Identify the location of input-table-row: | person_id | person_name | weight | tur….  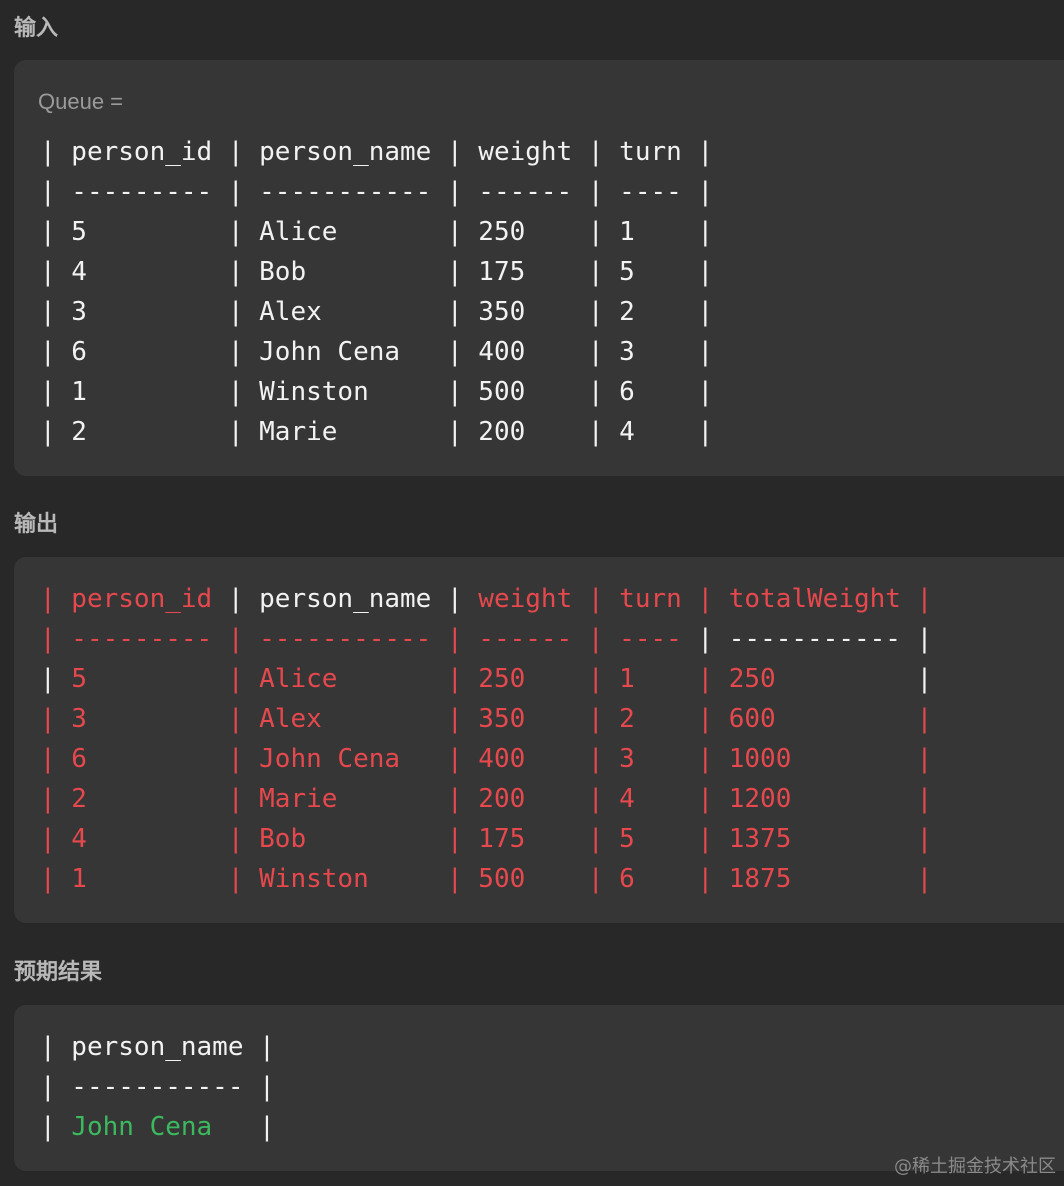
(376, 152).